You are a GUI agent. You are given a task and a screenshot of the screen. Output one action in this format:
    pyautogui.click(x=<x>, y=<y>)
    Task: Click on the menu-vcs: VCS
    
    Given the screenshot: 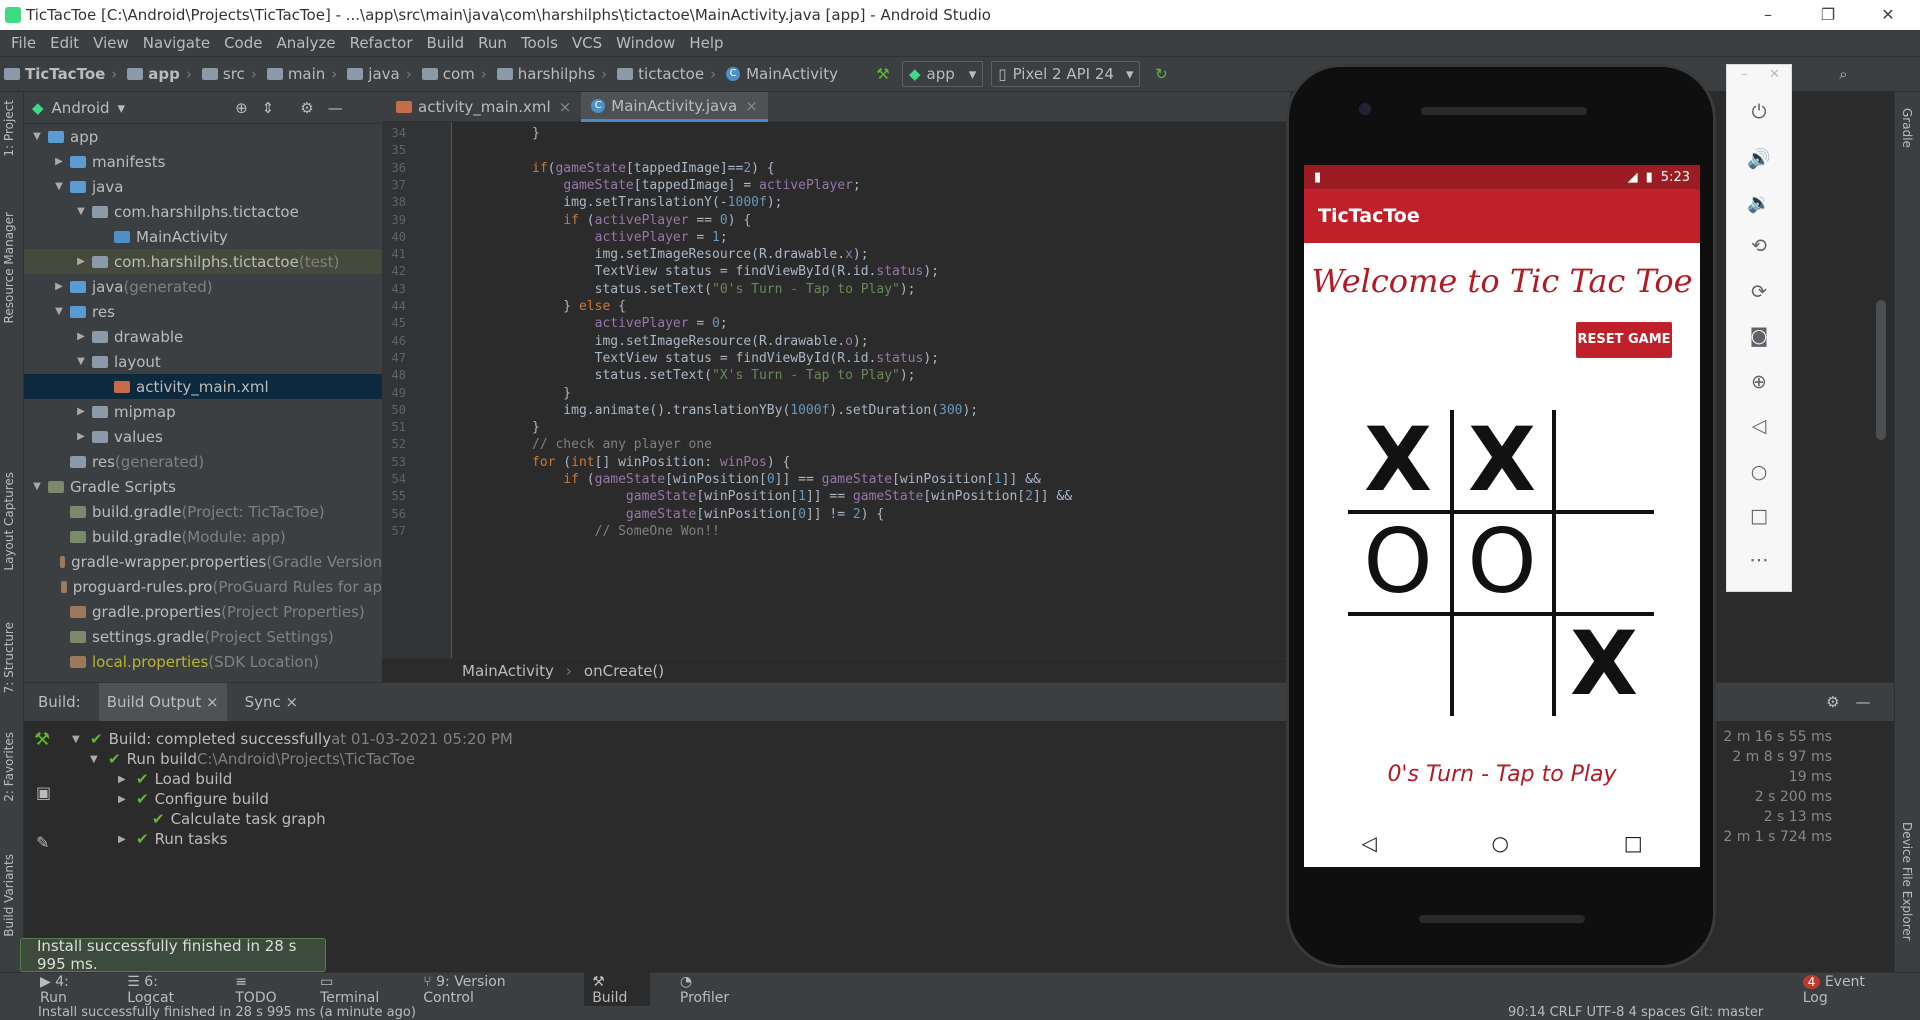 What is the action you would take?
    pyautogui.click(x=587, y=43)
    